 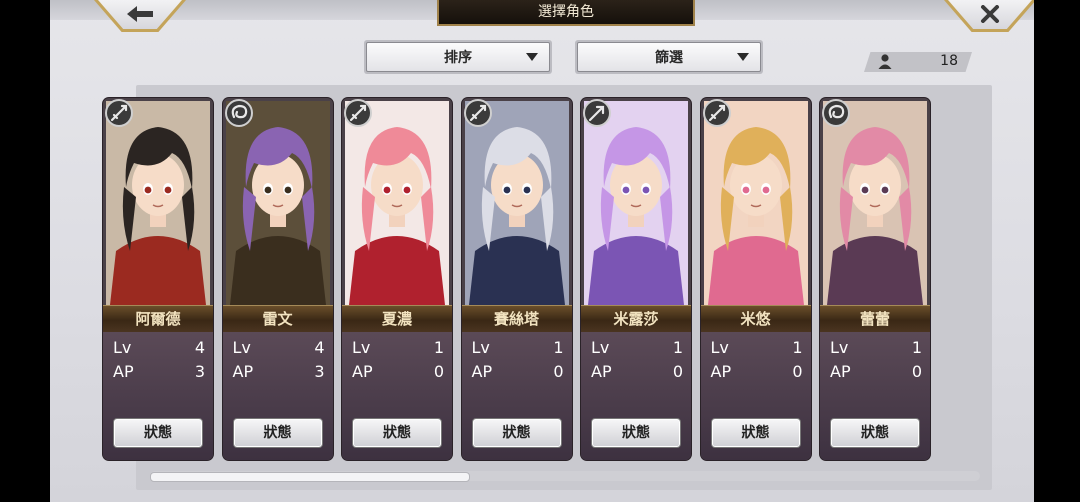 I want to click on character-name: 蕾蕾, so click(x=875, y=319).